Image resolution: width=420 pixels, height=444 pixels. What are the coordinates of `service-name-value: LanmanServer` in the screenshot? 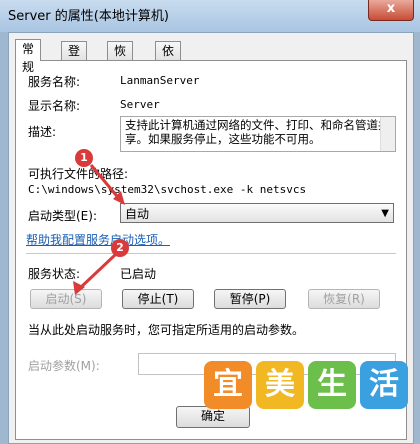 It's located at (160, 80).